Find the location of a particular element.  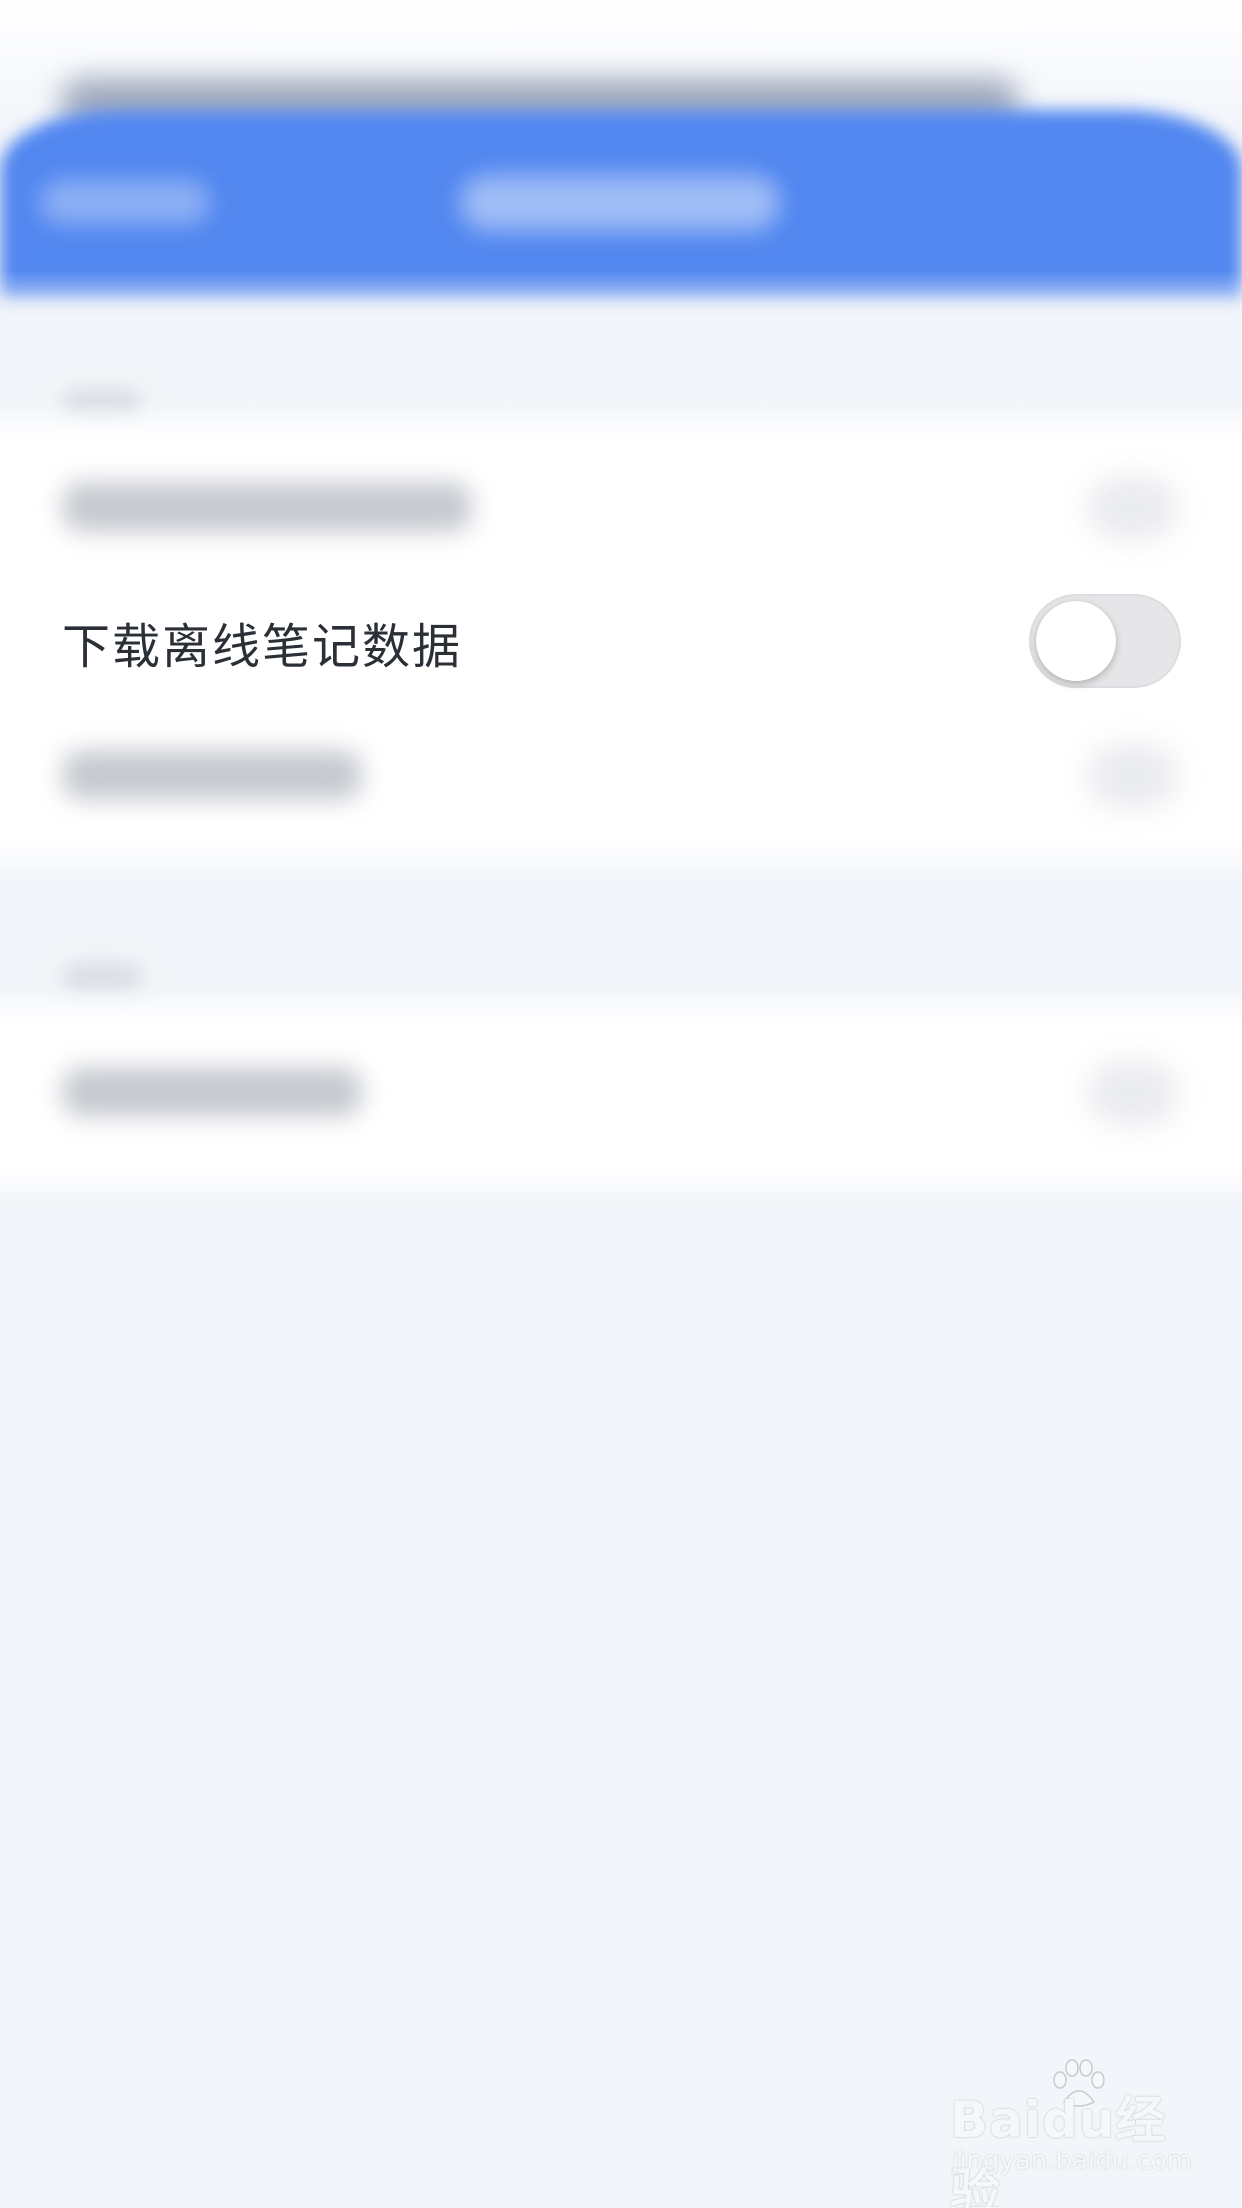

toggle-knob is located at coordinates (1076, 641).